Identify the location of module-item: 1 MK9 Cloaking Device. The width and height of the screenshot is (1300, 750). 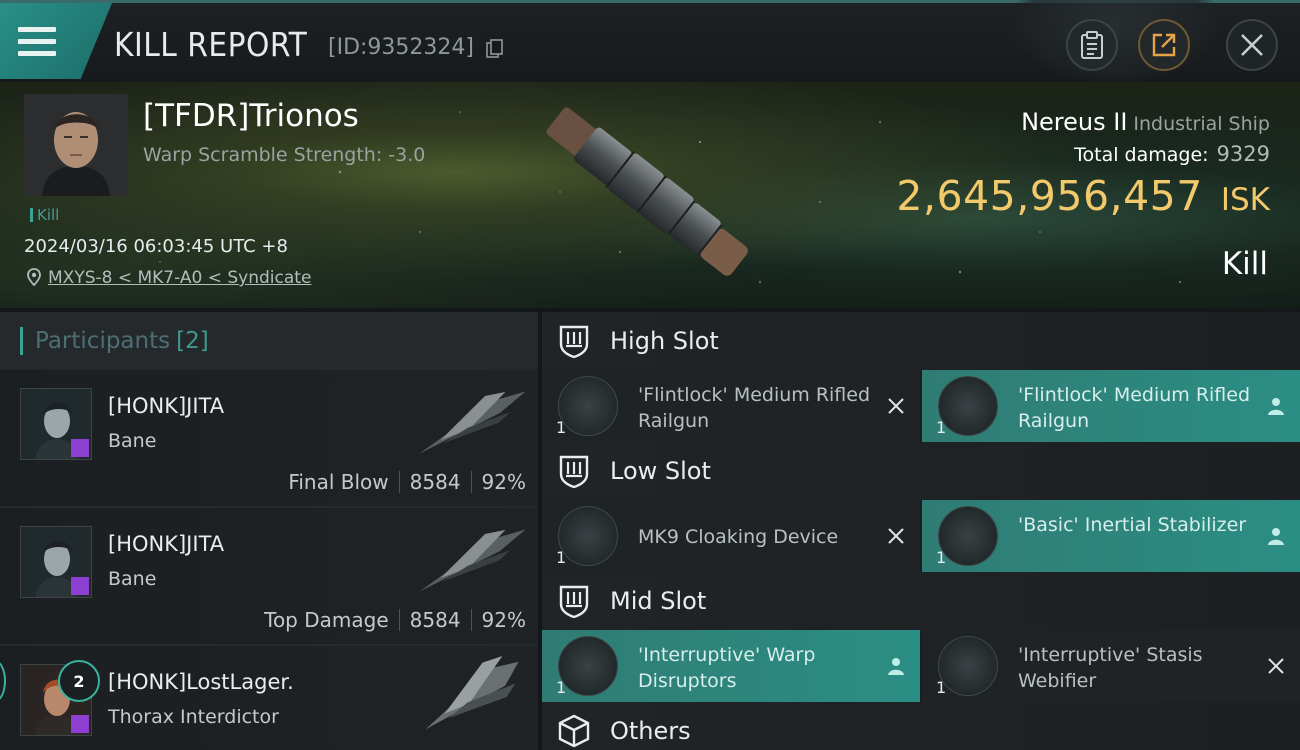
(731, 536).